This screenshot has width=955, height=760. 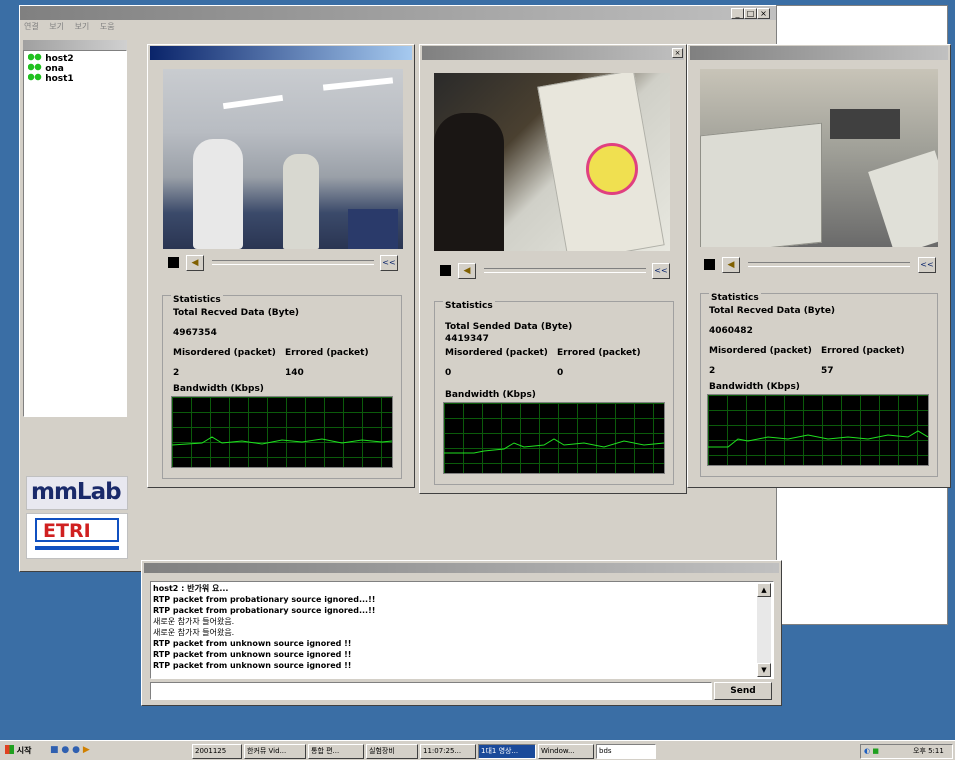 What do you see at coordinates (65, 750) in the screenshot?
I see `ie-icon: ●` at bounding box center [65, 750].